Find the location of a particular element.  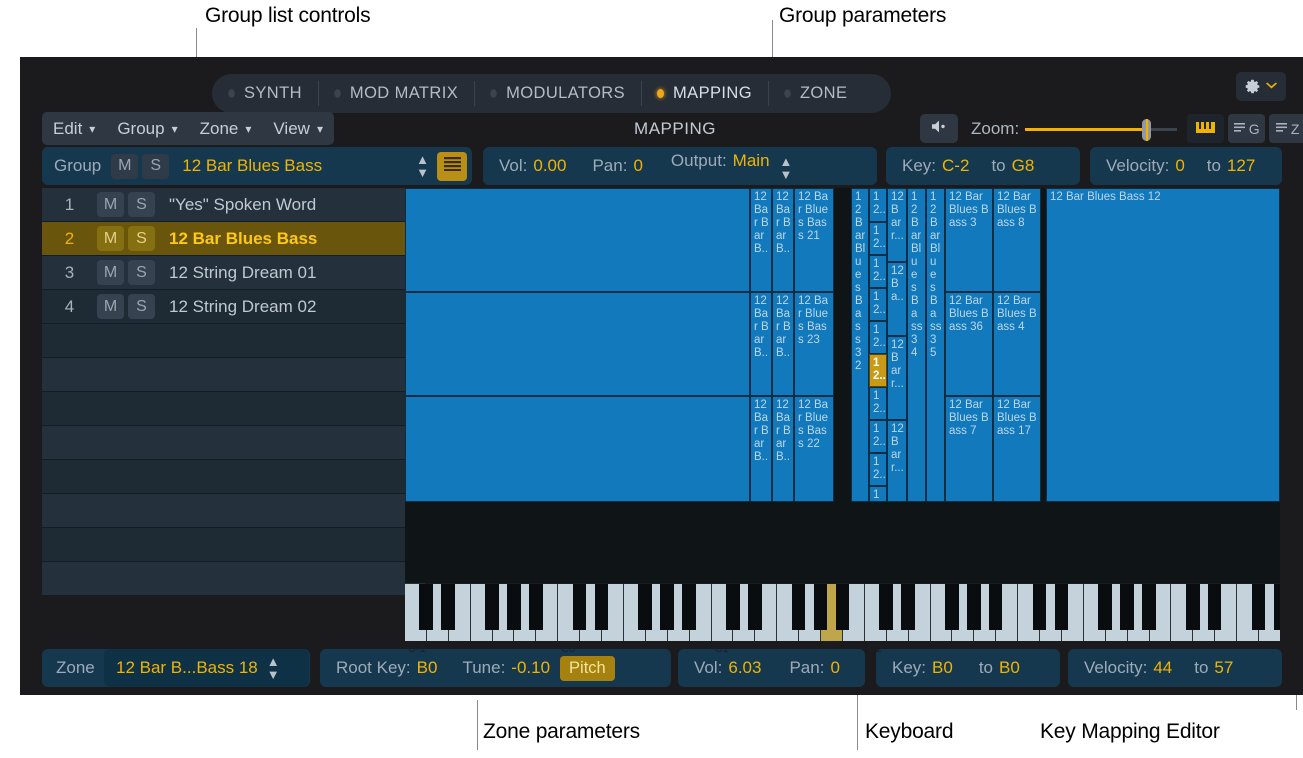

menu-zone: Zone ▾ is located at coordinates (226, 128).